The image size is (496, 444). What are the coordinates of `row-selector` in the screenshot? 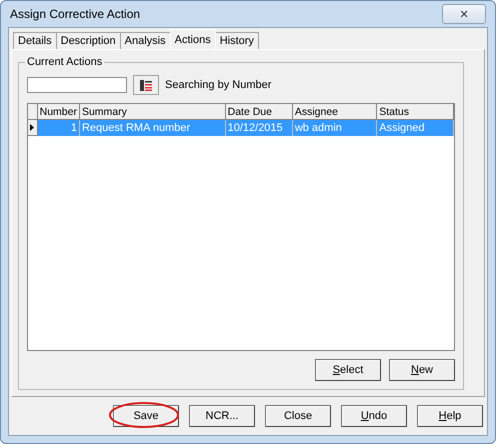 It's located at (33, 128).